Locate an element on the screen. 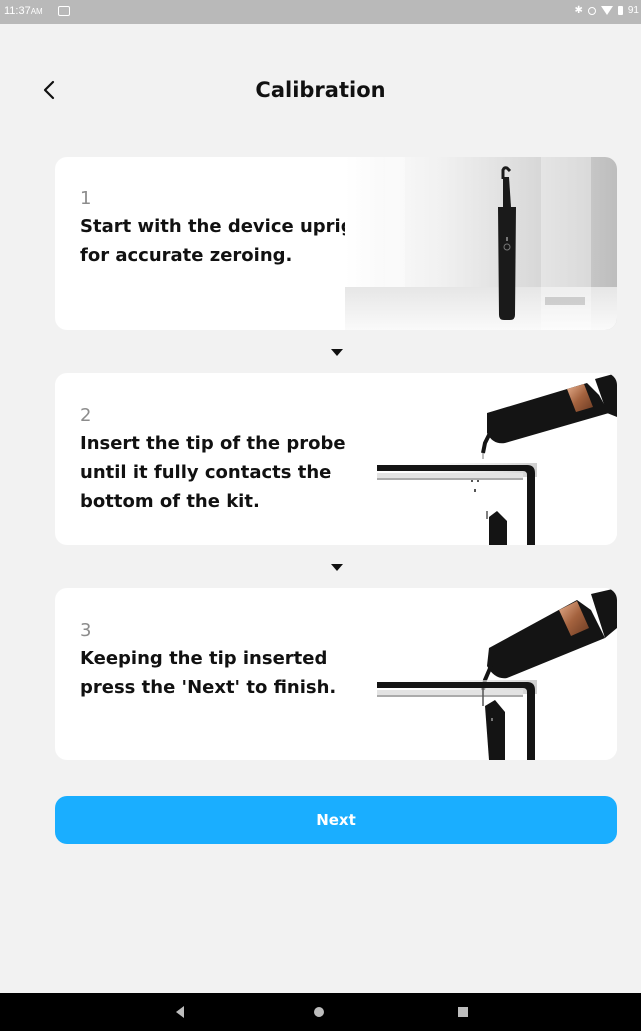 The image size is (641, 1031). step-number: 3 is located at coordinates (86, 630).